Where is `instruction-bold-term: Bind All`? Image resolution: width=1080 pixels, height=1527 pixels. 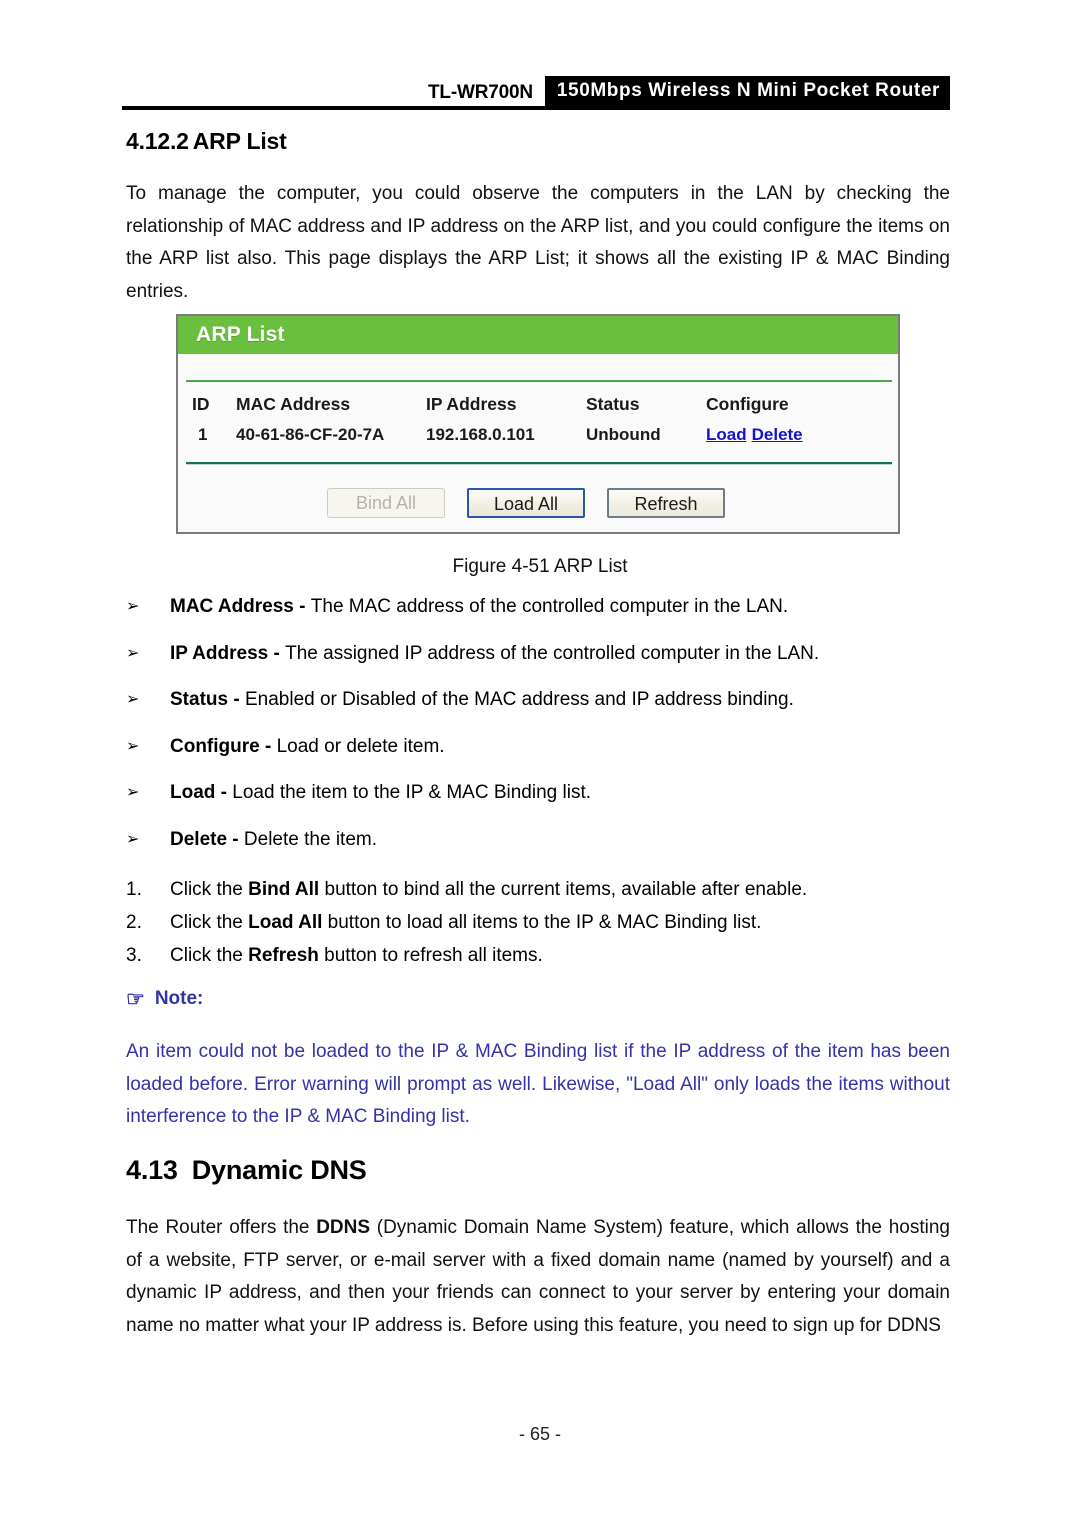
instruction-bold-term: Bind All is located at coordinates (284, 889).